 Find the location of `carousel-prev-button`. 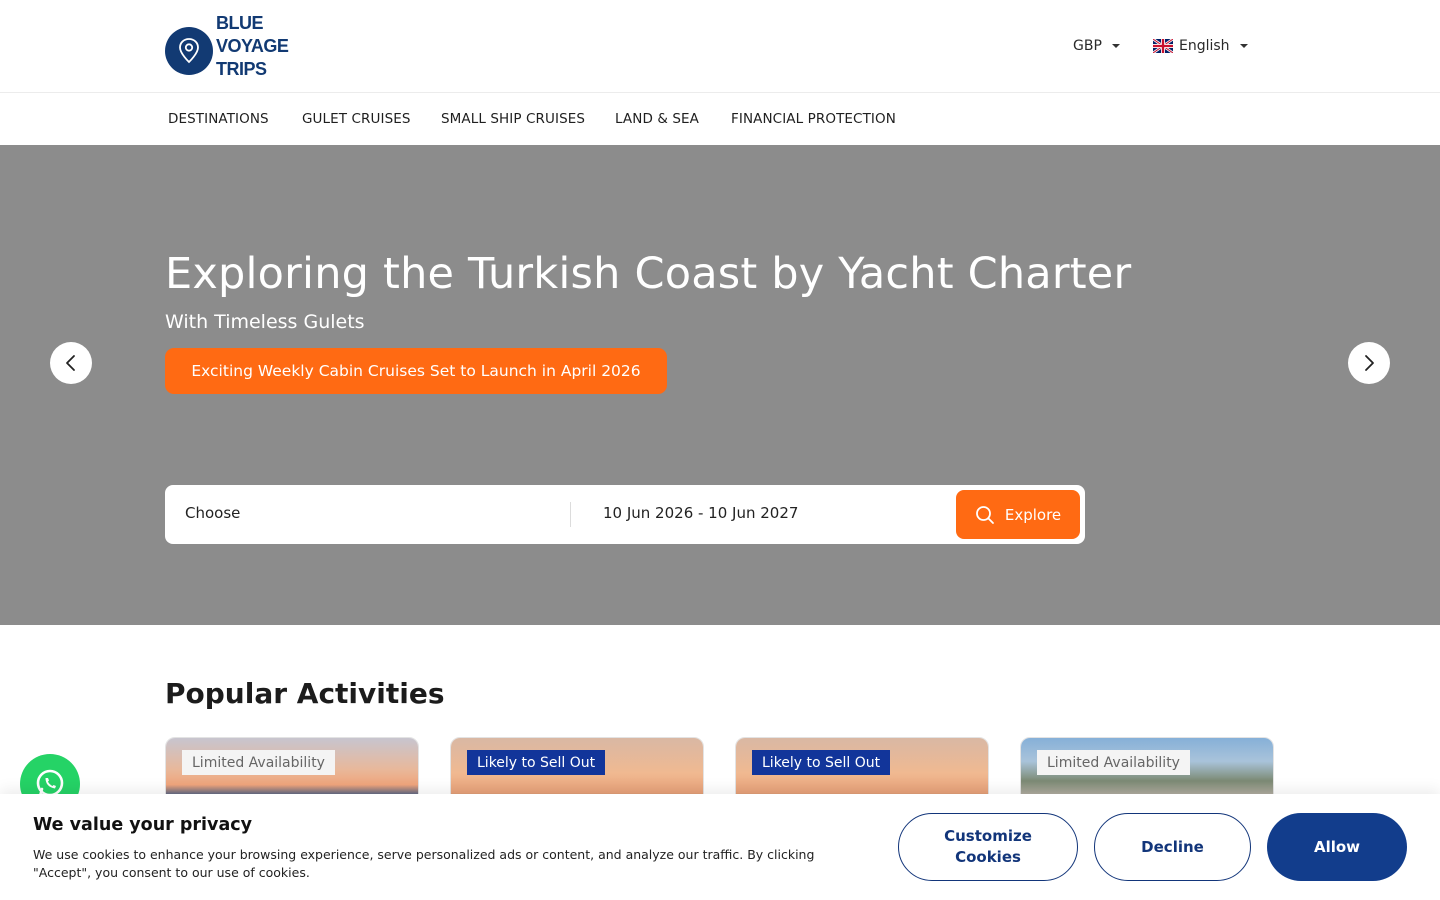

carousel-prev-button is located at coordinates (71, 363).